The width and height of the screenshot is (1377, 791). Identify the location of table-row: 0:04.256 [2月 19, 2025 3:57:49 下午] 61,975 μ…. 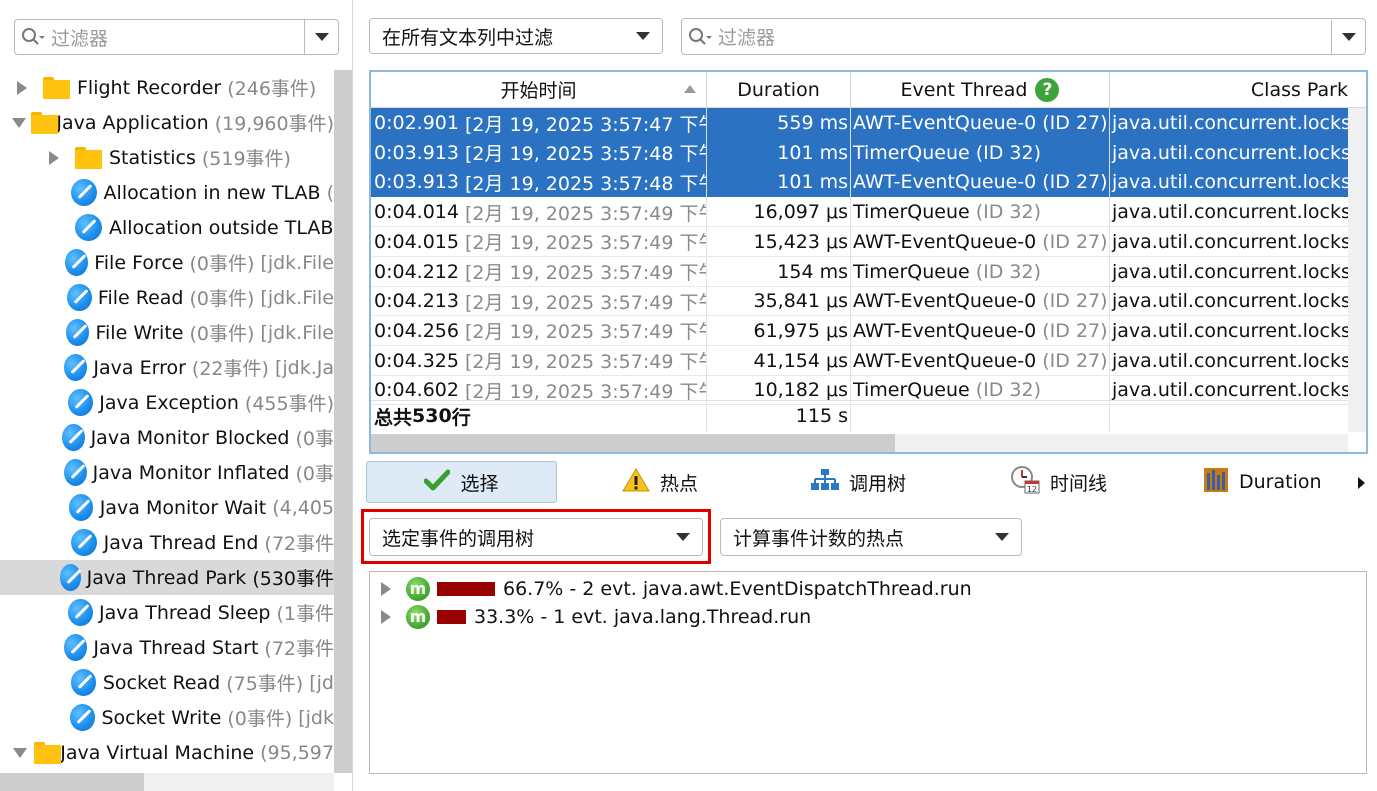
(859, 330).